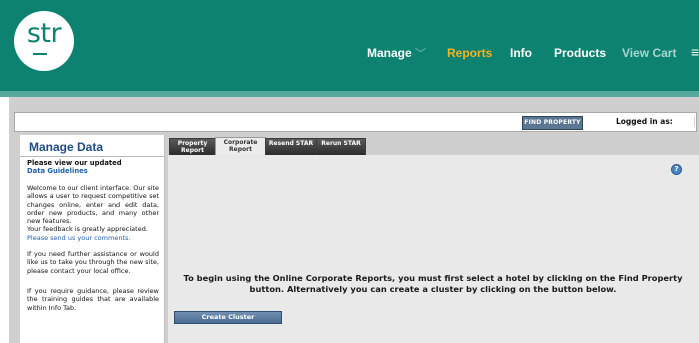  What do you see at coordinates (44, 33) in the screenshot?
I see `logo-text: str` at bounding box center [44, 33].